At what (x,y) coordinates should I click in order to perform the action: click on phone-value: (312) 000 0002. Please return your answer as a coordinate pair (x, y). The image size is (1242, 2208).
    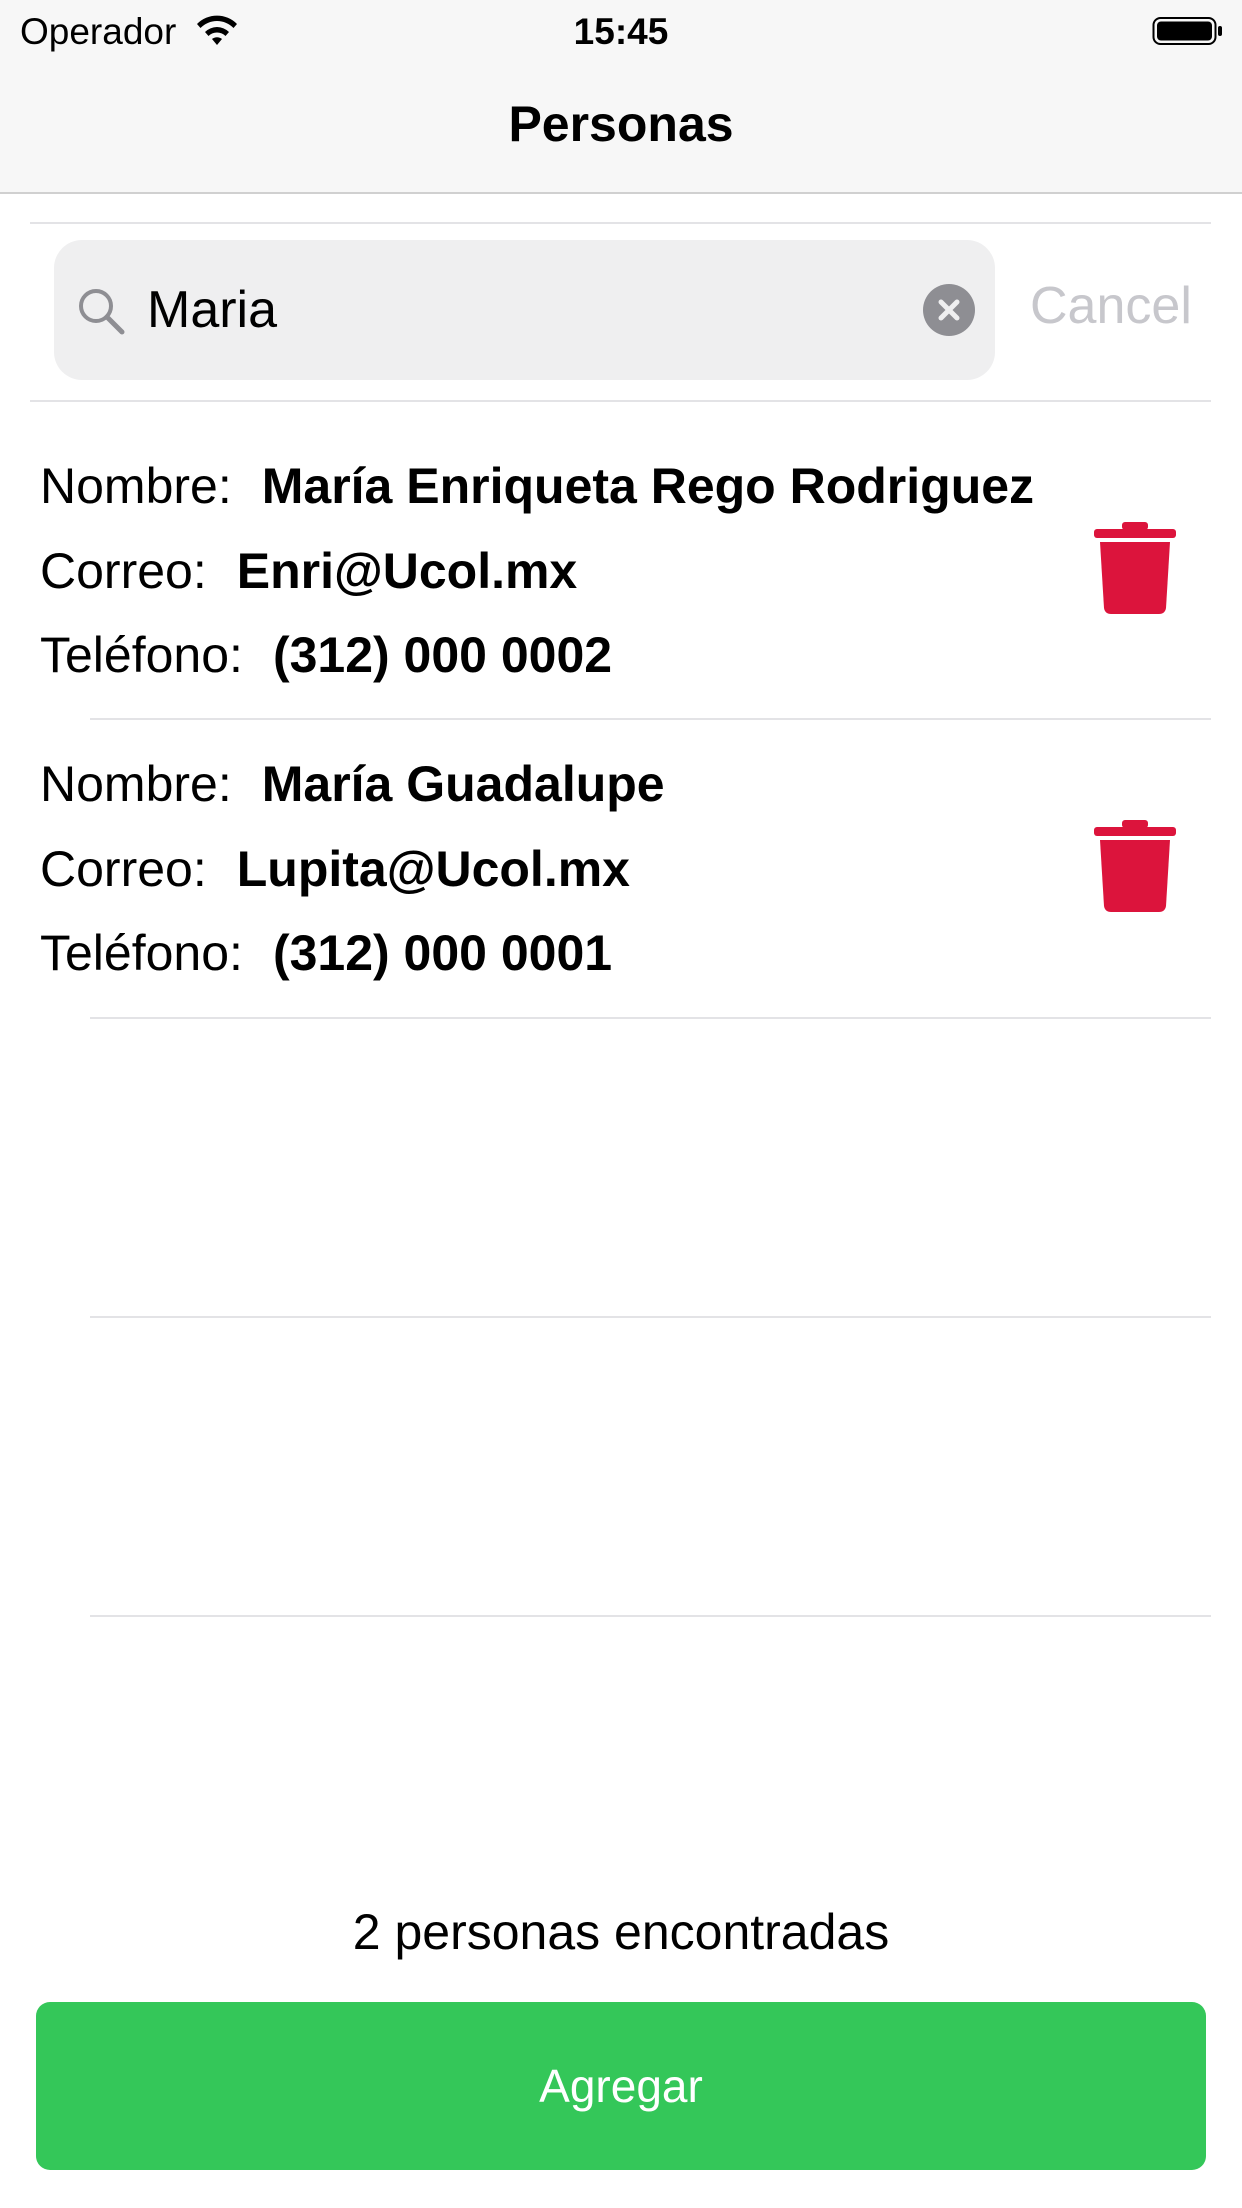
    Looking at the image, I should click on (442, 655).